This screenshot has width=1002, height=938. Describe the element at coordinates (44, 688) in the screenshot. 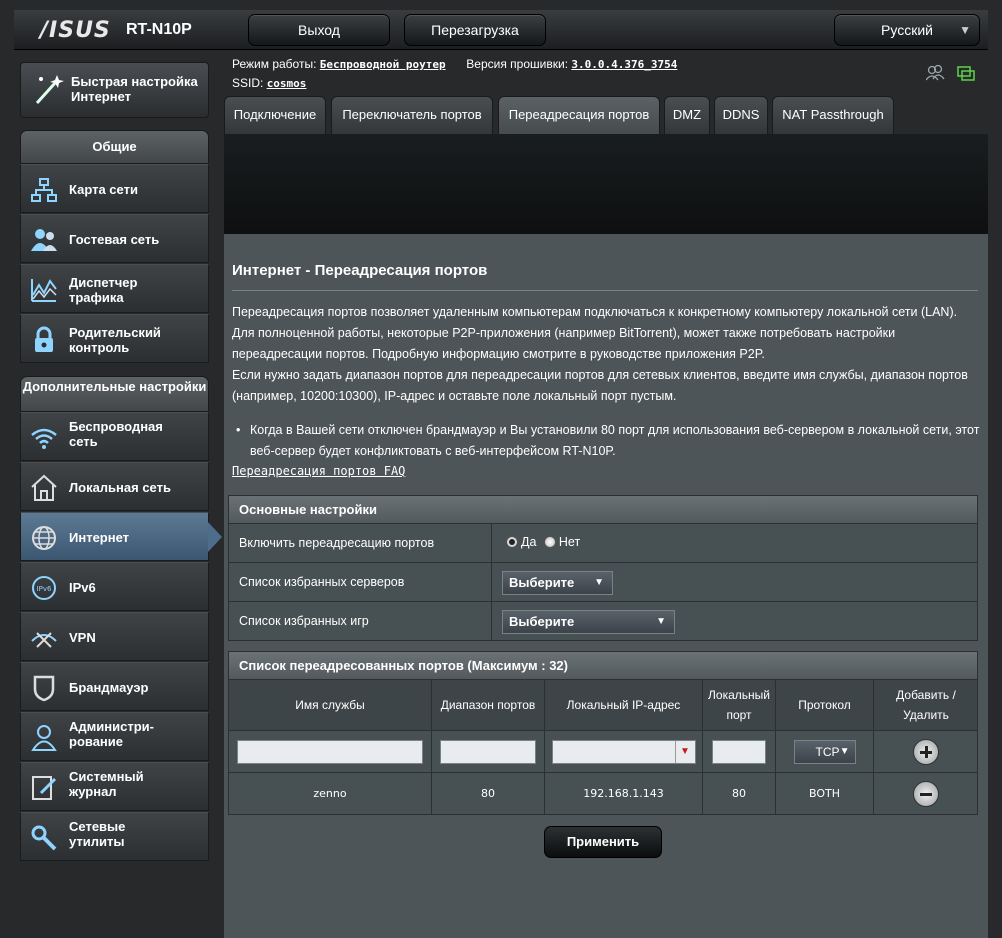

I see `shield-icon` at that location.